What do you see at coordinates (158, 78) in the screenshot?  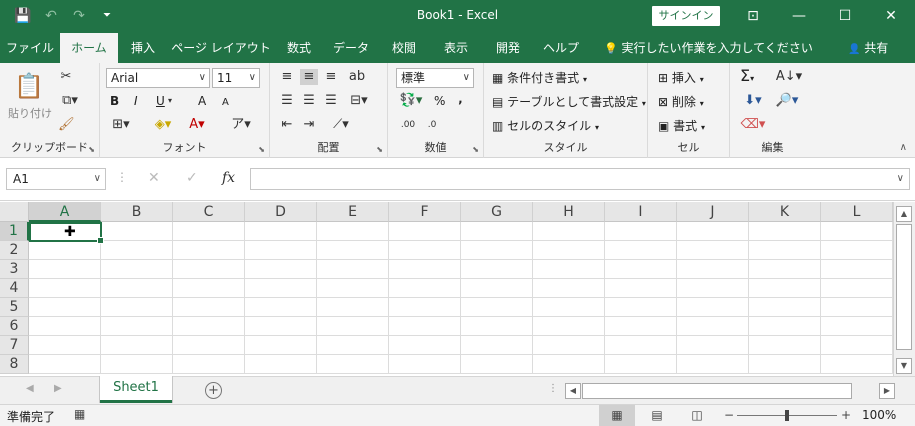 I see `font-family-select: Arial ∨` at bounding box center [158, 78].